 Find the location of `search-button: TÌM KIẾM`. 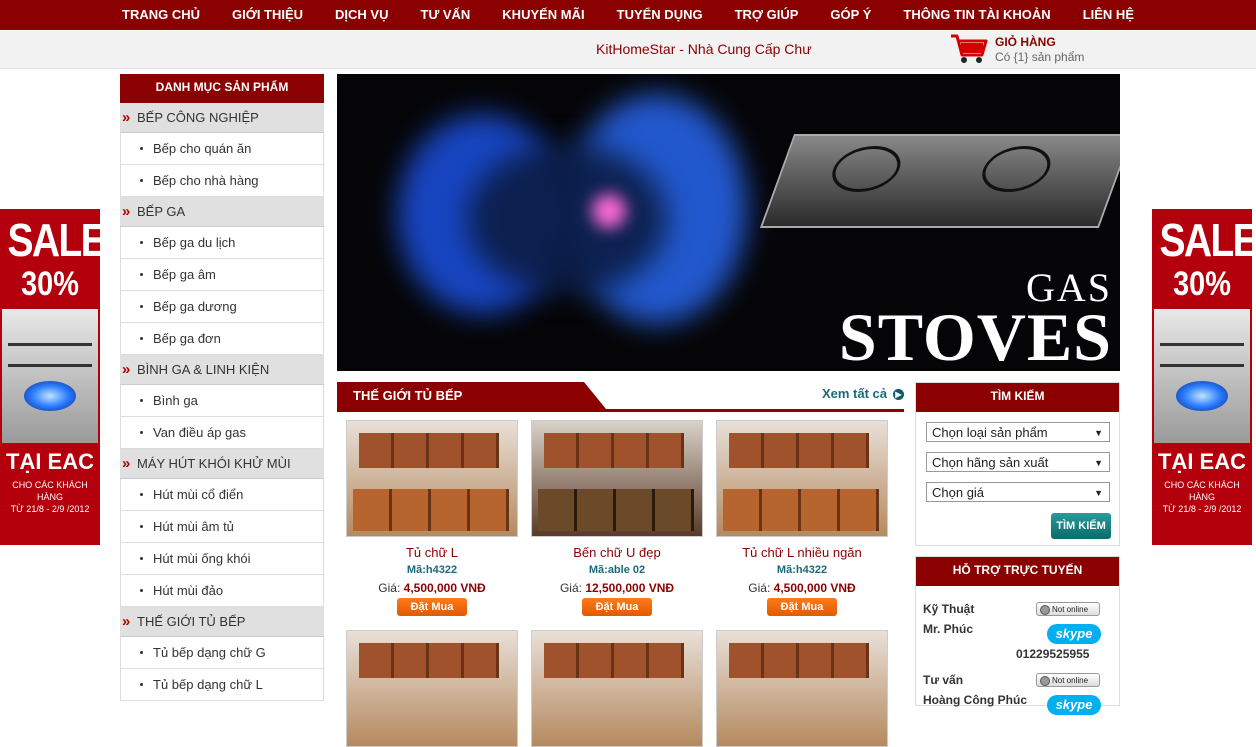

search-button: TÌM KIẾM is located at coordinates (1081, 526).